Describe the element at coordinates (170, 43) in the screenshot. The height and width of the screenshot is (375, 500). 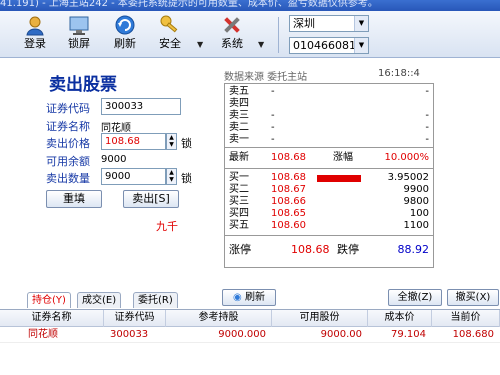
I see `security-label: 安全` at that location.